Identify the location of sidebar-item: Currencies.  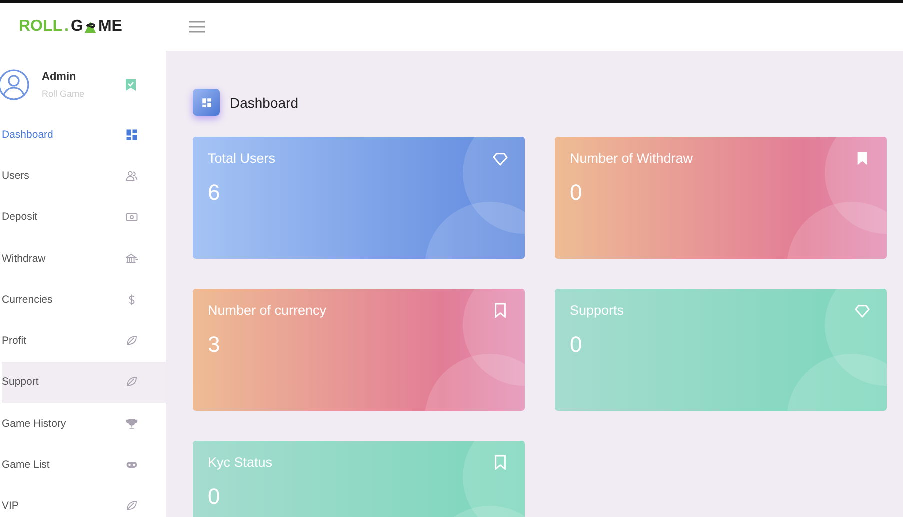
(84, 299).